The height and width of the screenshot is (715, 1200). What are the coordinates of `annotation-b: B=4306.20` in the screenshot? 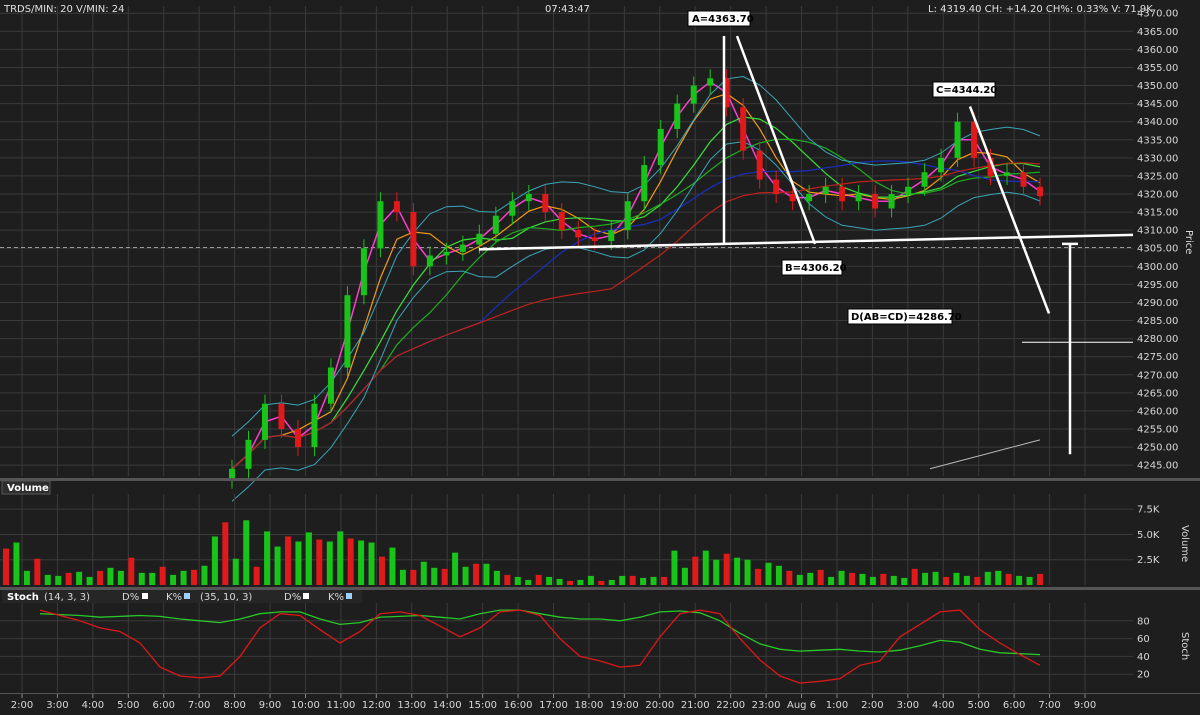 It's located at (814, 267).